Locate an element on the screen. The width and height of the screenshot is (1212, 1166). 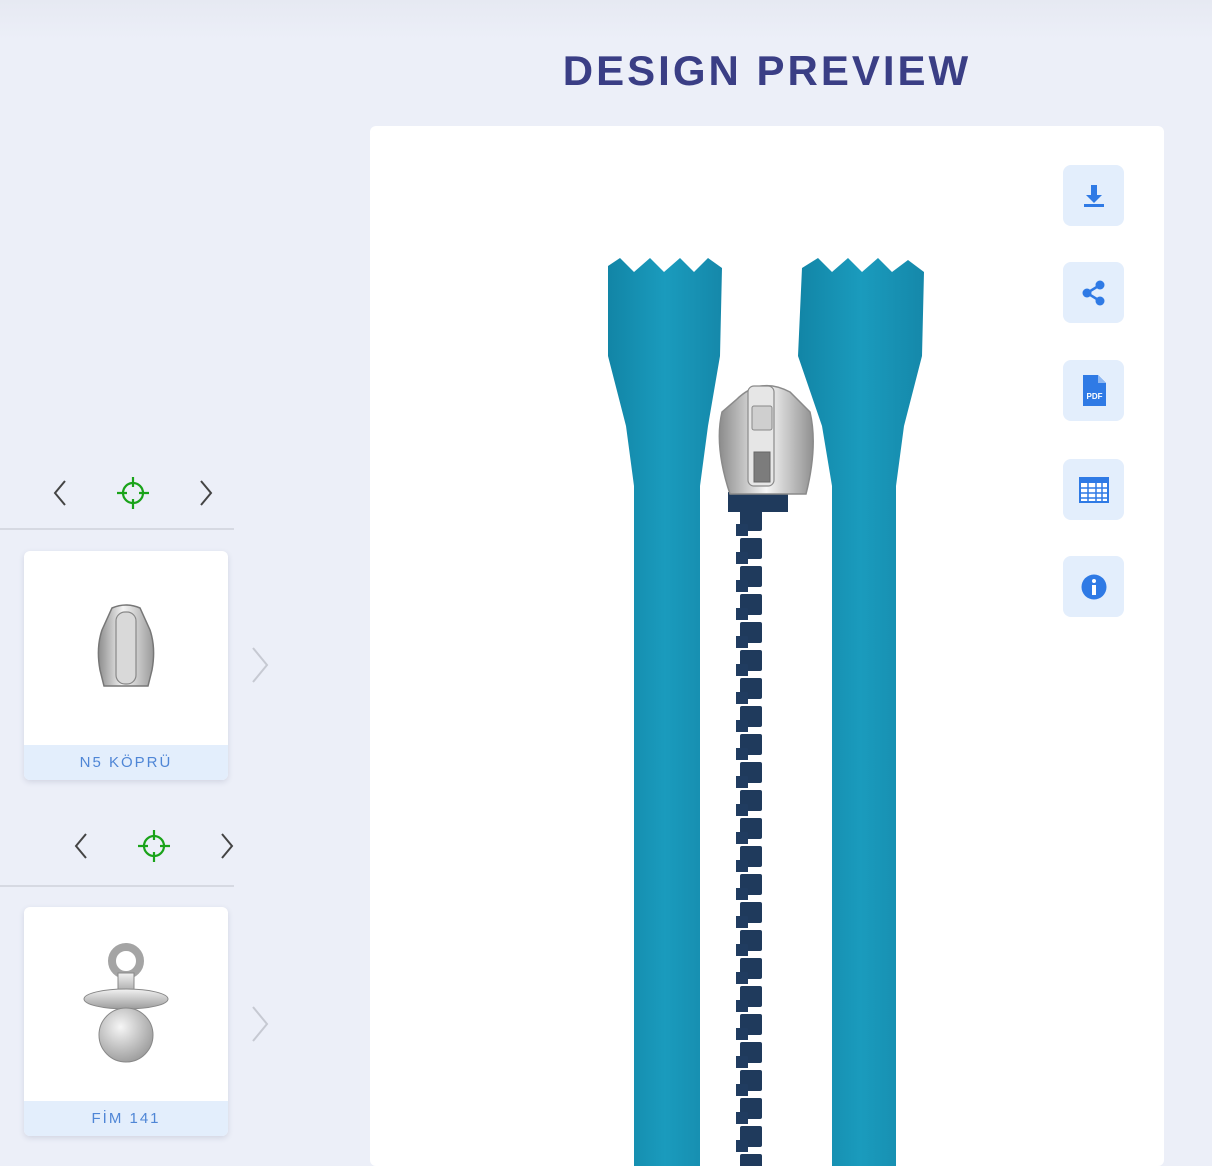
card-label: FİM 141 is located at coordinates (126, 1118).